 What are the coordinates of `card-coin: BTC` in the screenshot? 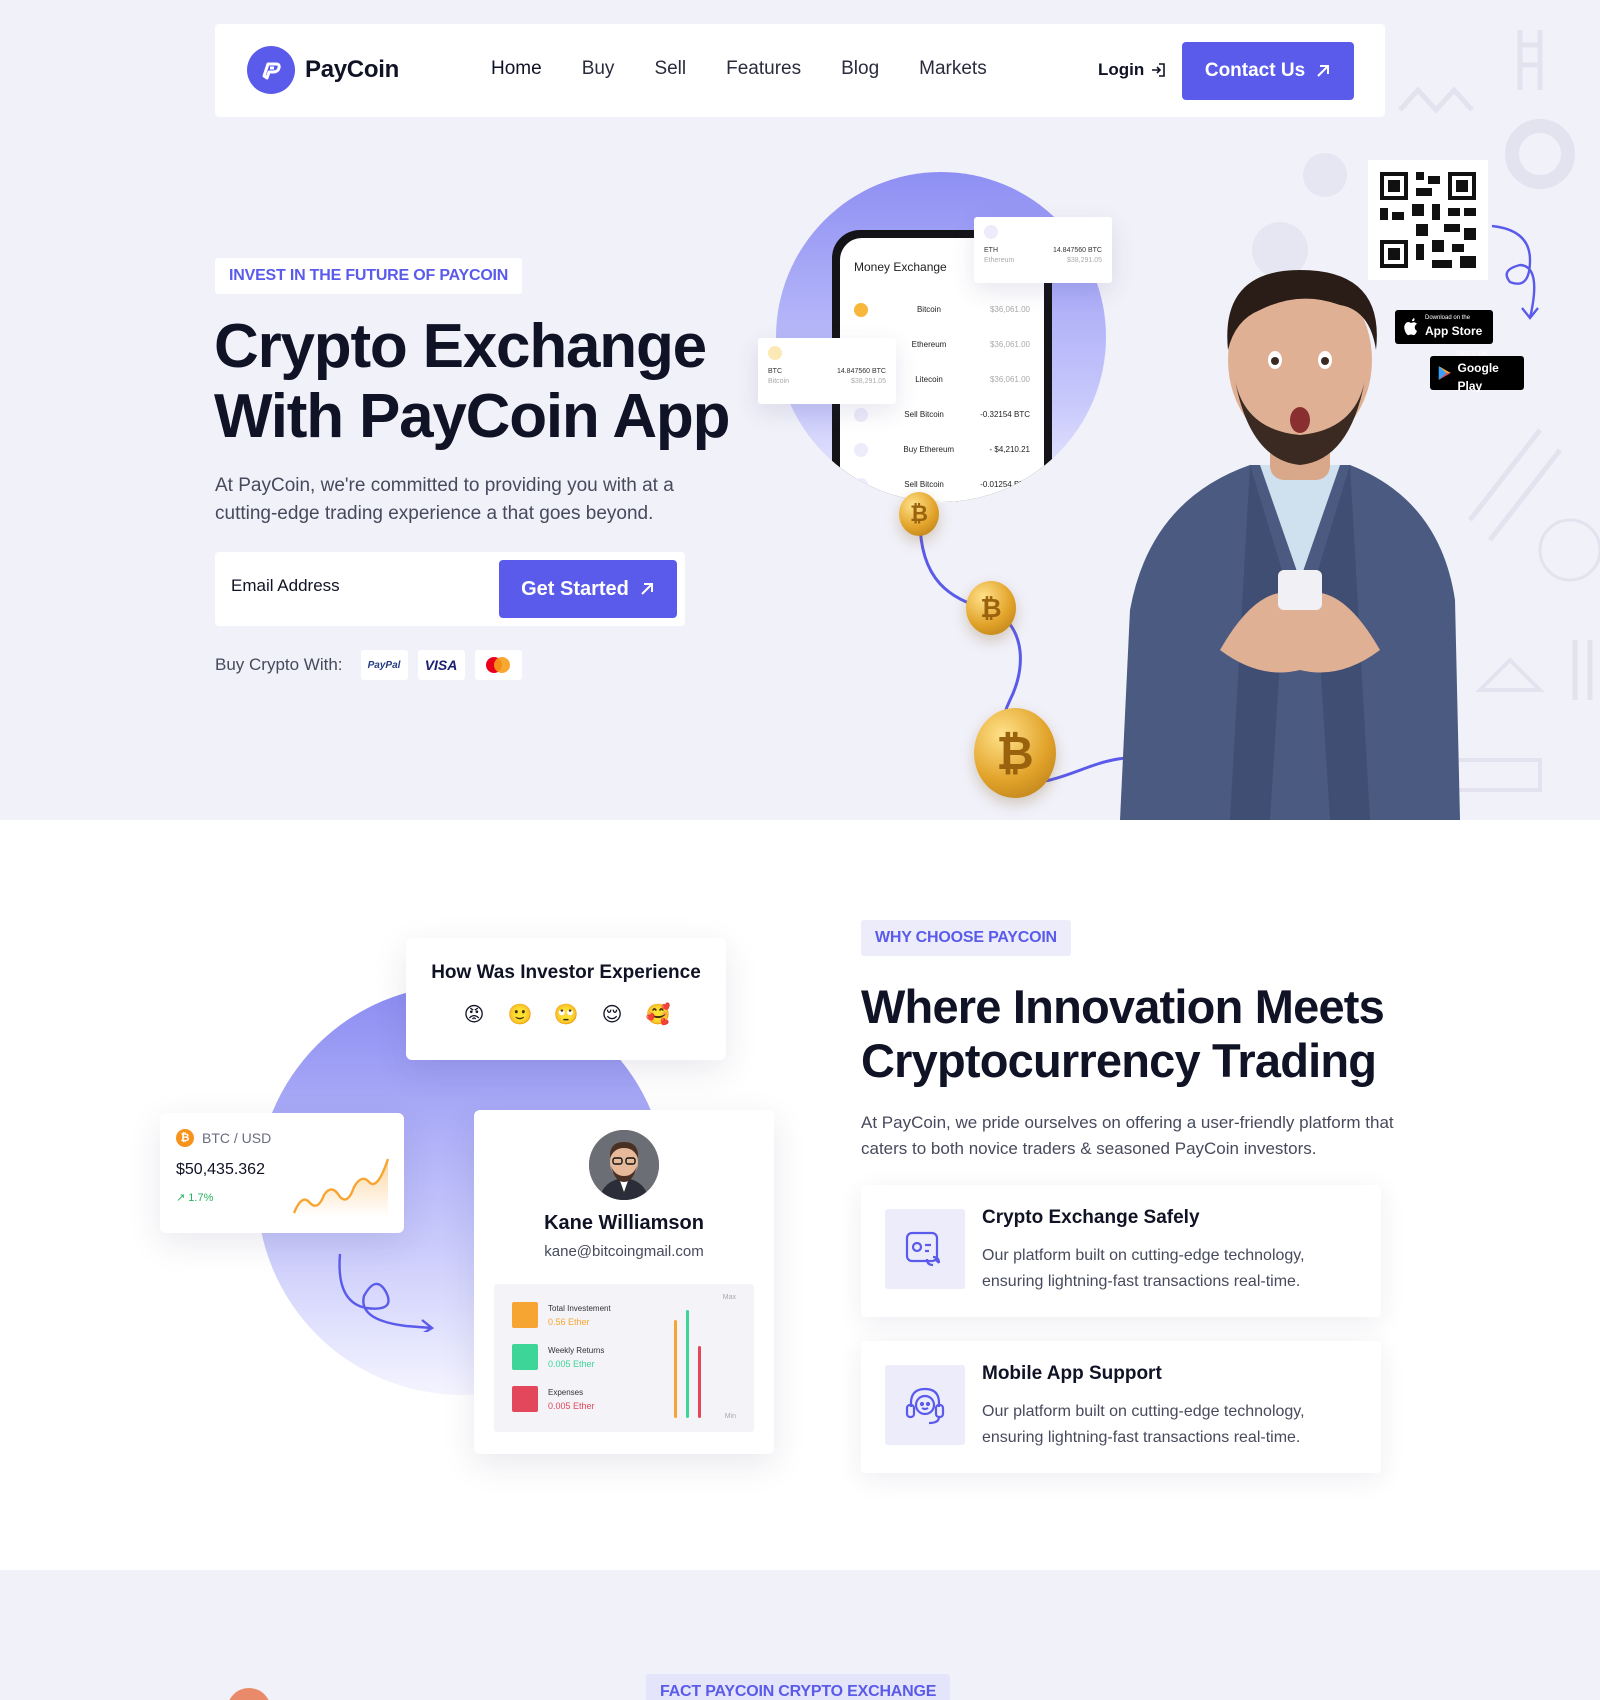 It's located at (775, 371).